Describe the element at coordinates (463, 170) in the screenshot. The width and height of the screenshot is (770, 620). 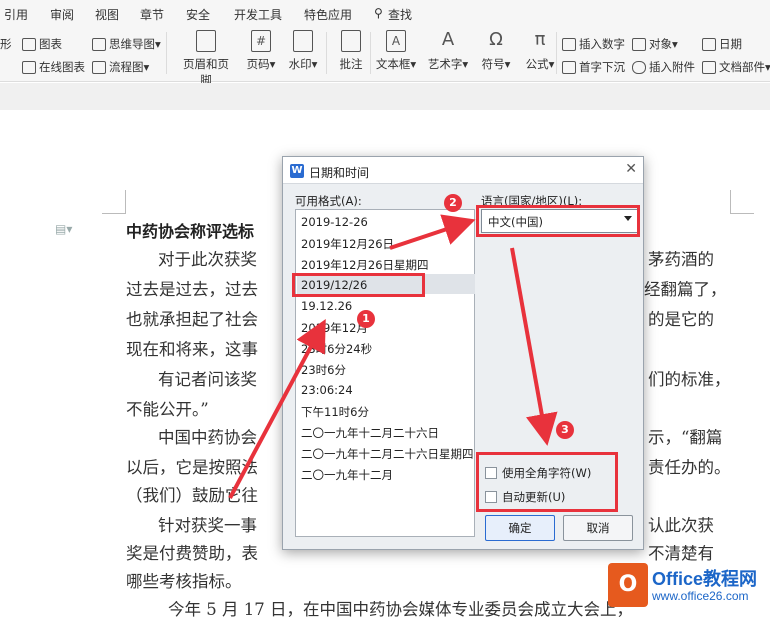
I see `dialog-titlebar: W 日期和时间 ✕` at that location.